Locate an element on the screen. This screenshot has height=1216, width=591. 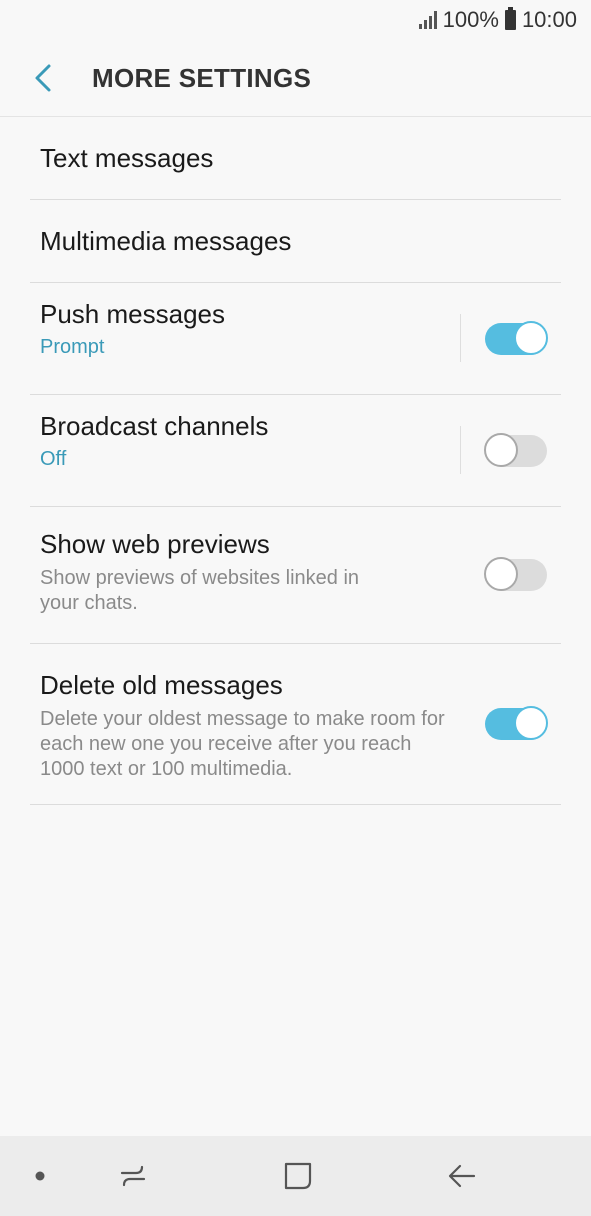
recent-apps-icon is located at coordinates (133, 1176).